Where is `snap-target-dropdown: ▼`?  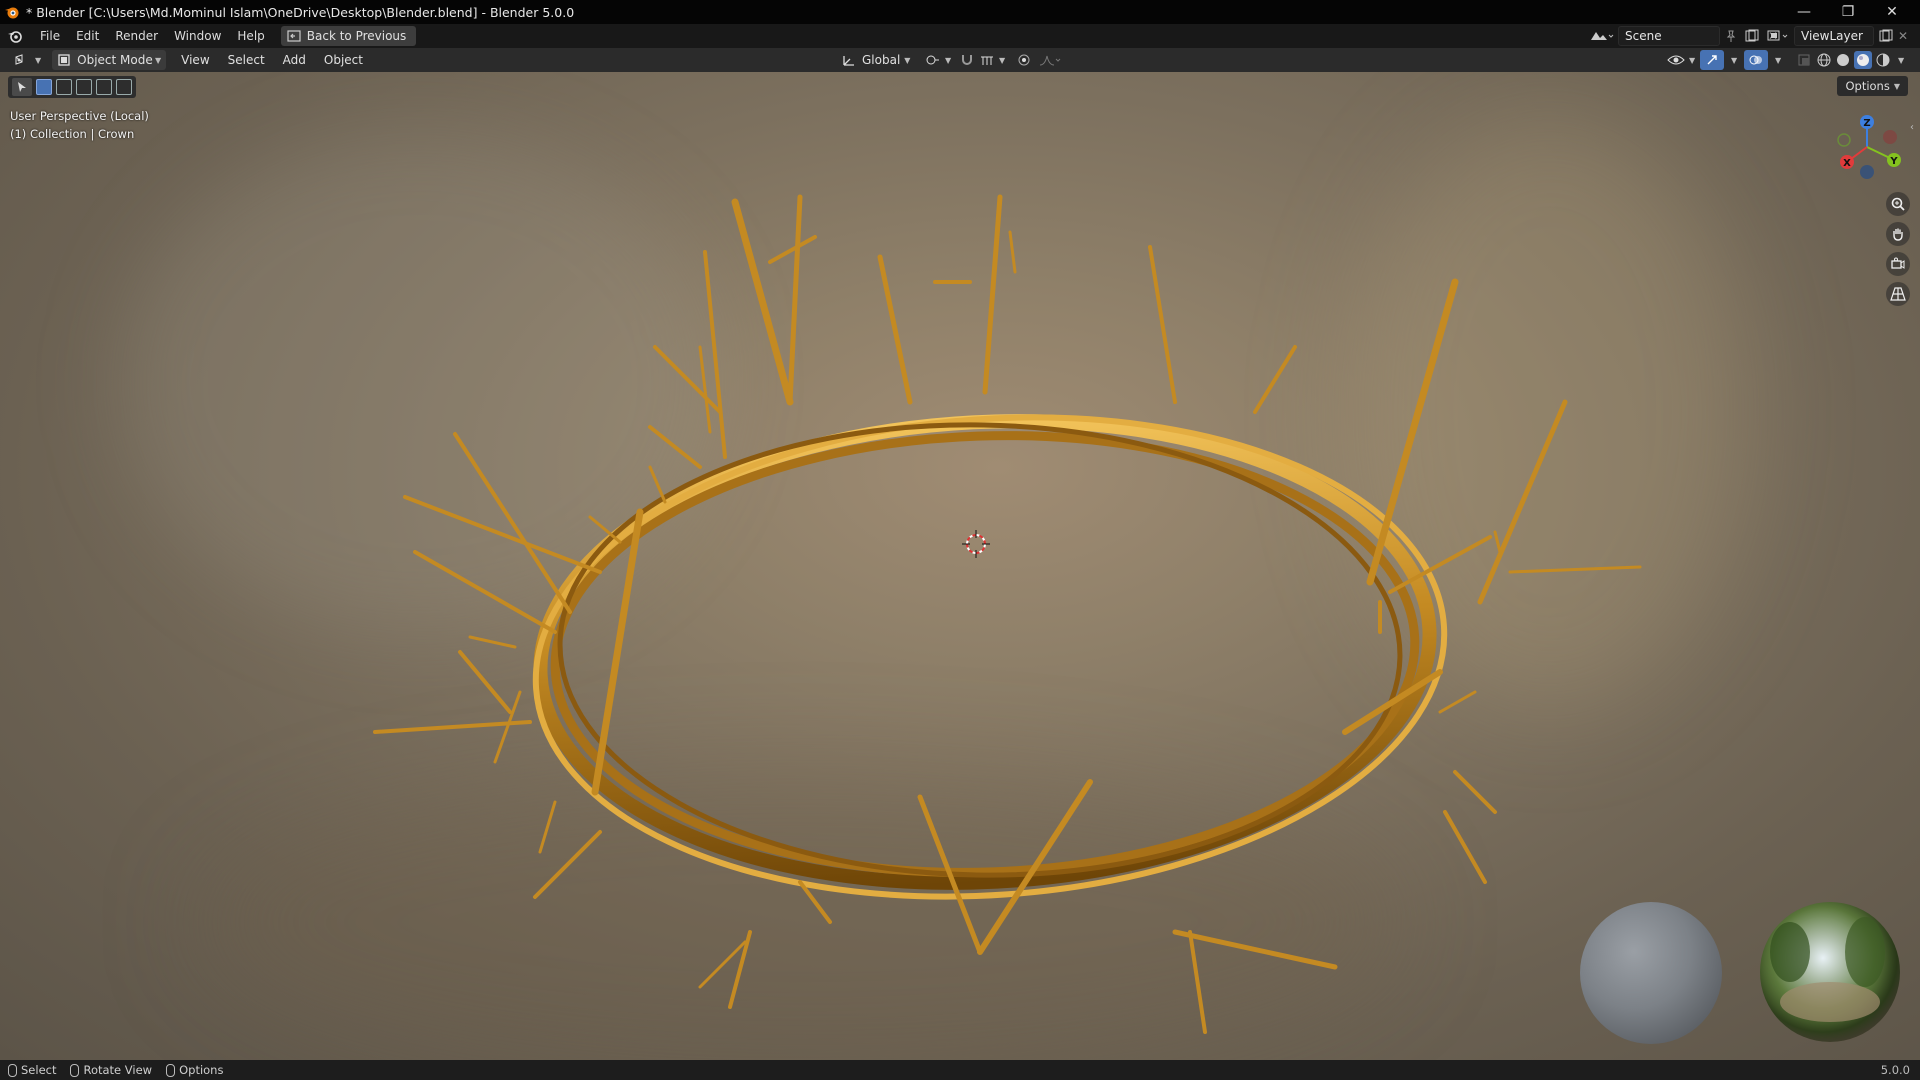 snap-target-dropdown: ▼ is located at coordinates (992, 60).